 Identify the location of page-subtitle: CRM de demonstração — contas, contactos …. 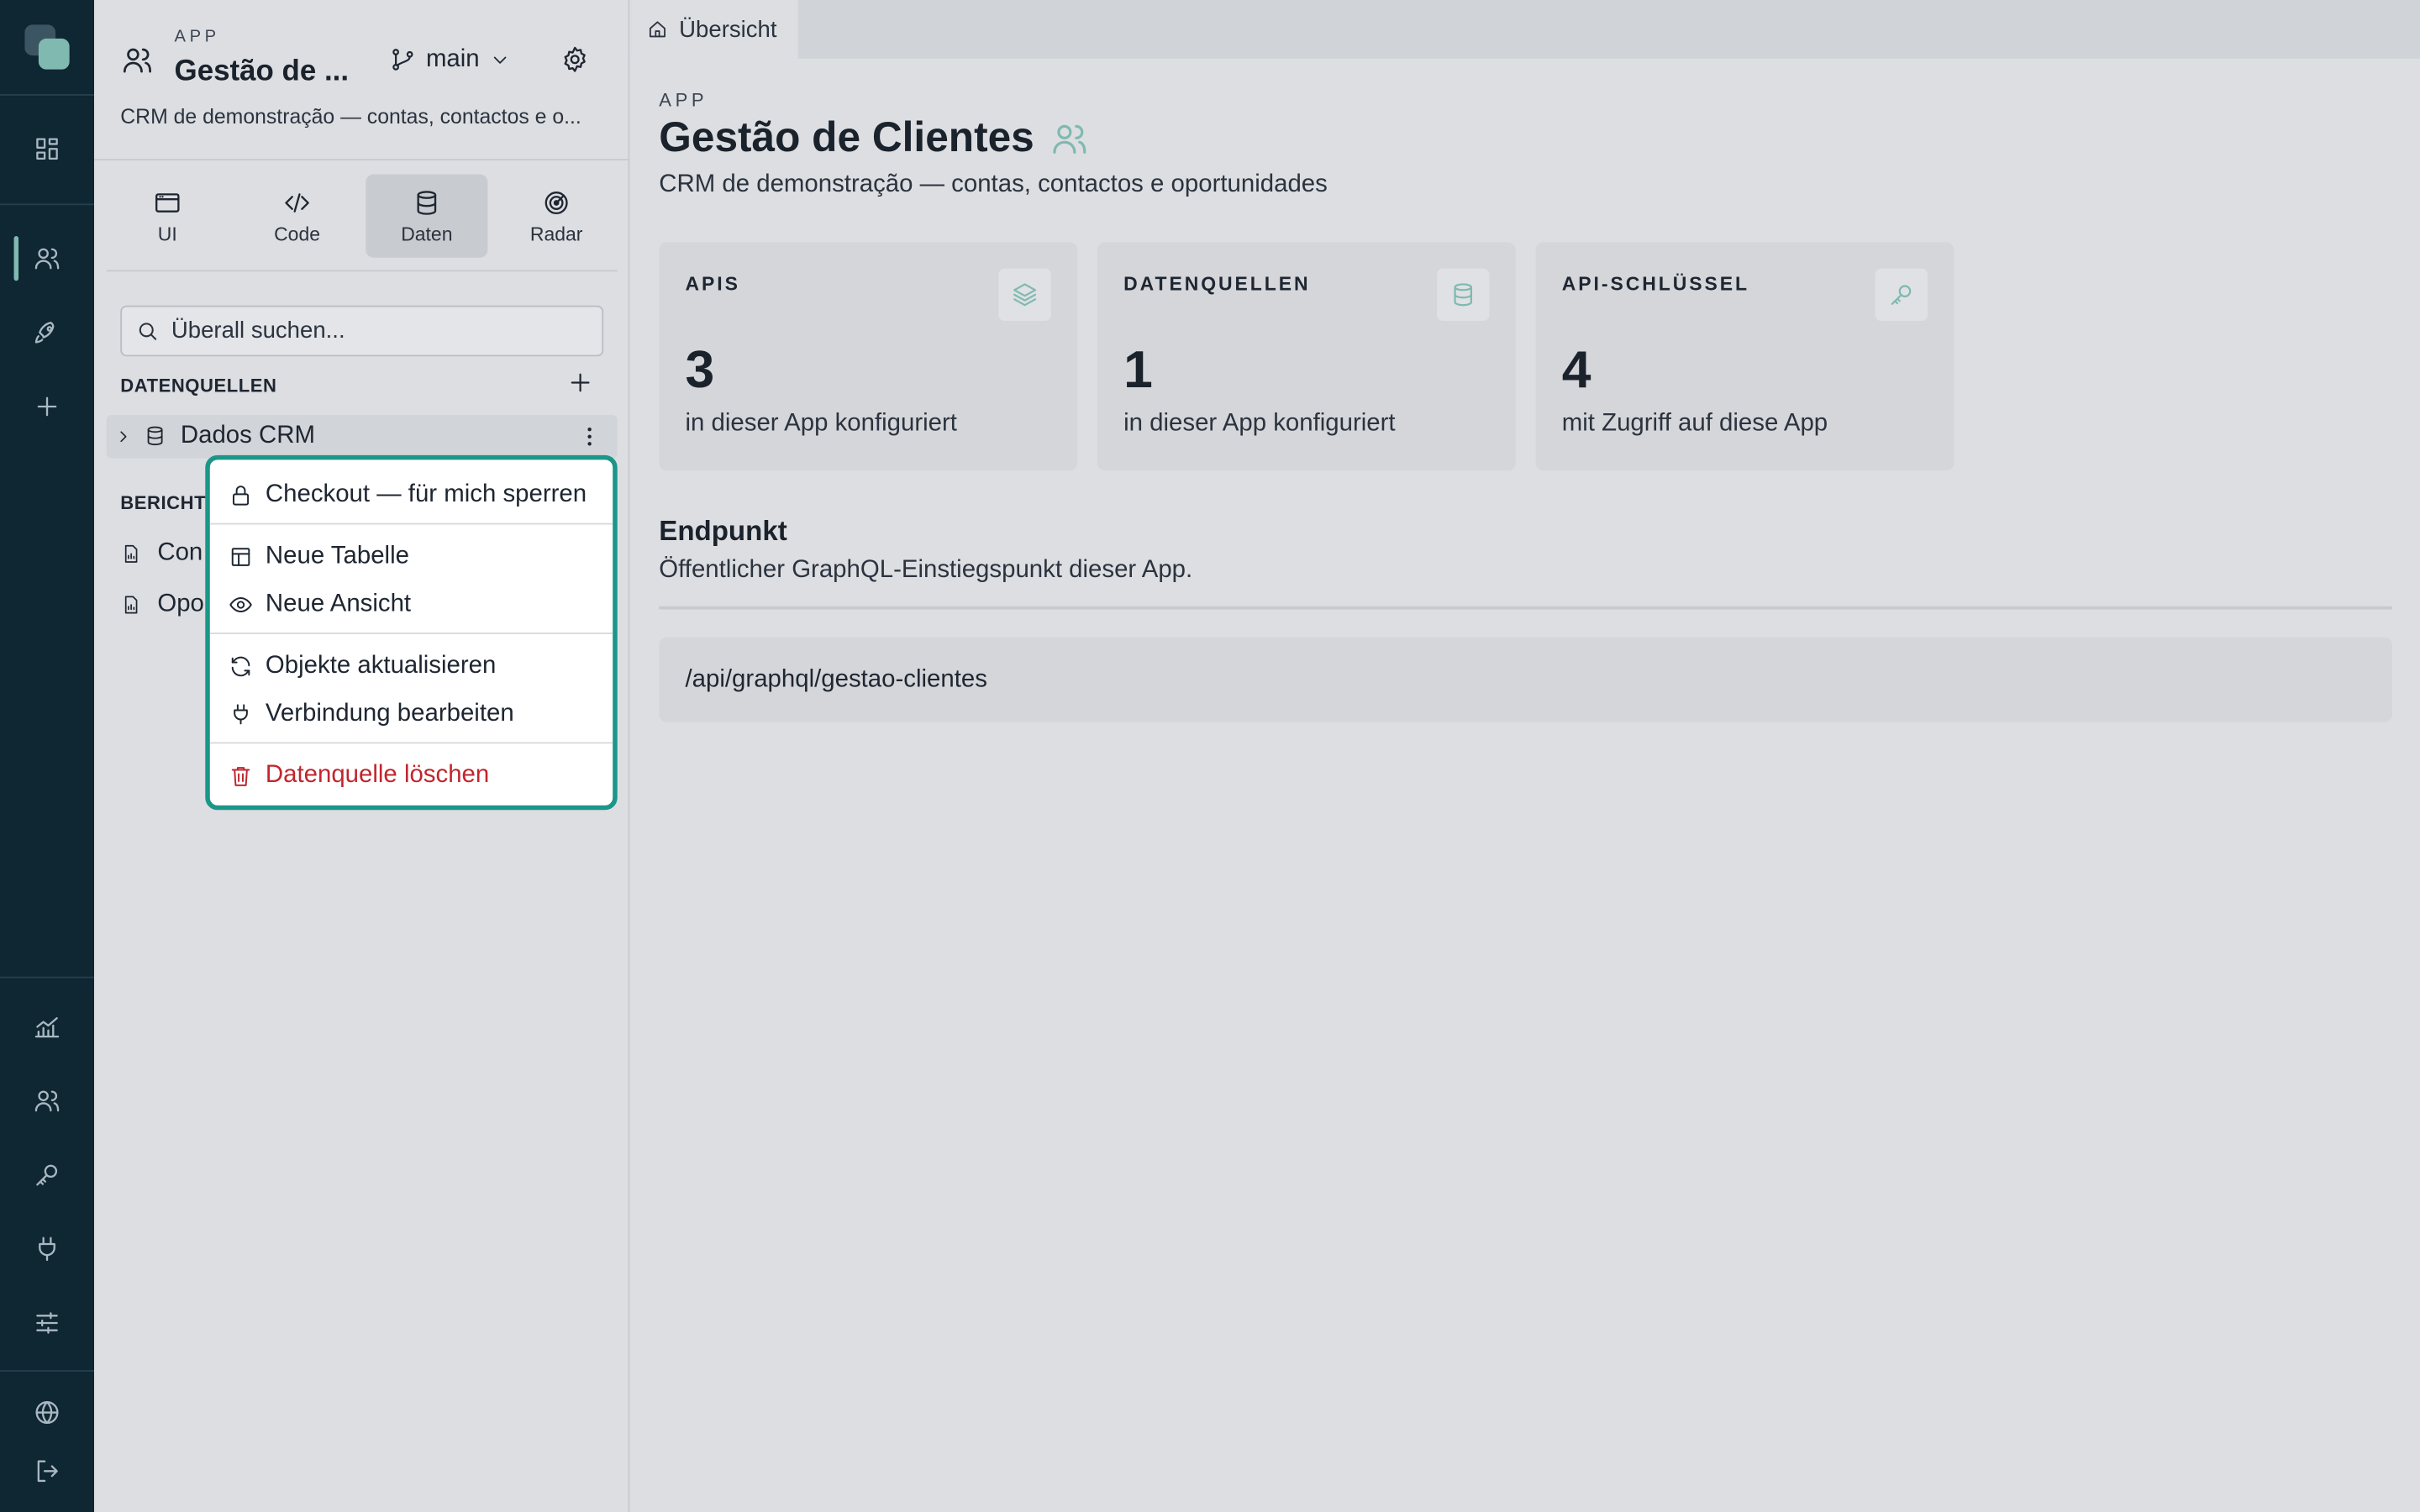
(993, 184).